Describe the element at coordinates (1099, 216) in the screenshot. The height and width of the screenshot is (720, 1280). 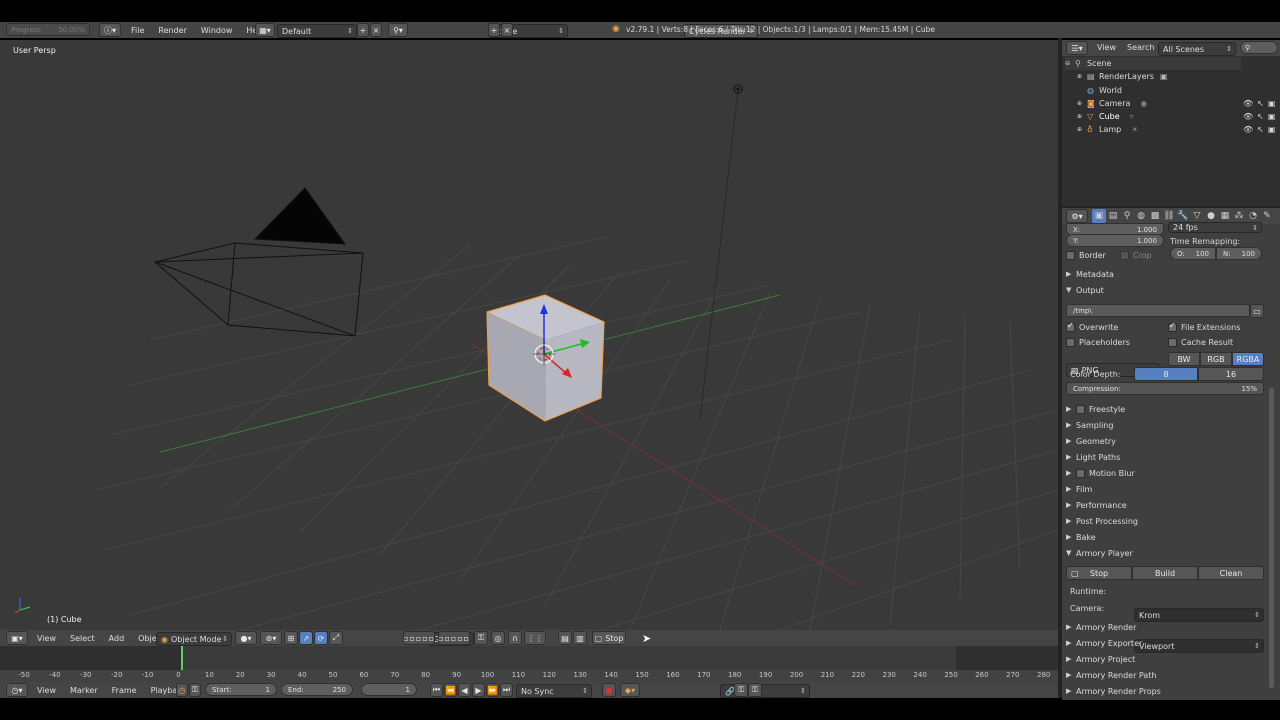
I see `render-tab-icon: ▣` at that location.